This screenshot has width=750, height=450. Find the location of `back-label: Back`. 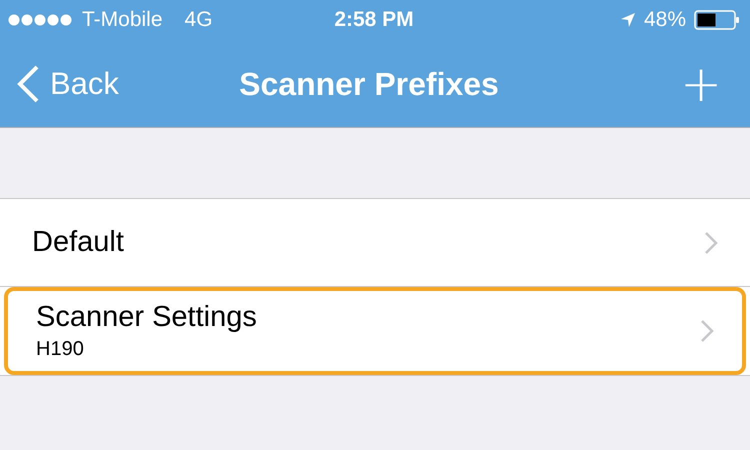

back-label: Back is located at coordinates (84, 84).